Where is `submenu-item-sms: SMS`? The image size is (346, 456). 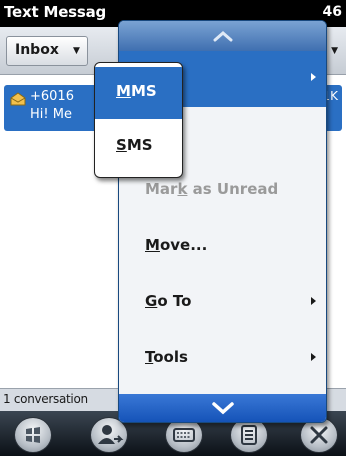 submenu-item-sms: SMS is located at coordinates (138, 147).